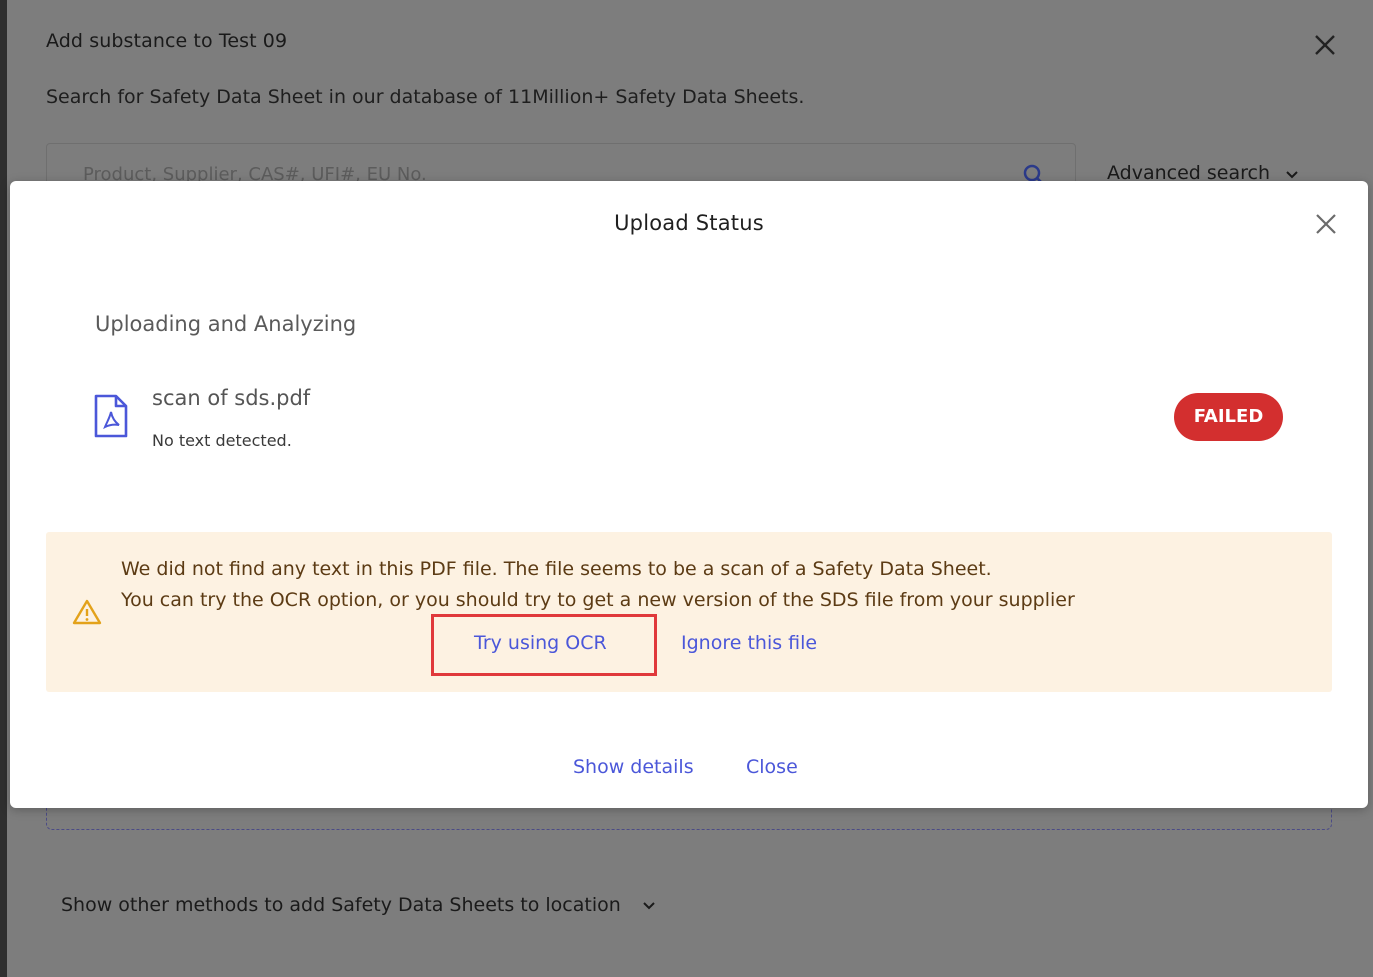 The image size is (1373, 977). I want to click on file-name: scan of sds.pdf, so click(231, 398).